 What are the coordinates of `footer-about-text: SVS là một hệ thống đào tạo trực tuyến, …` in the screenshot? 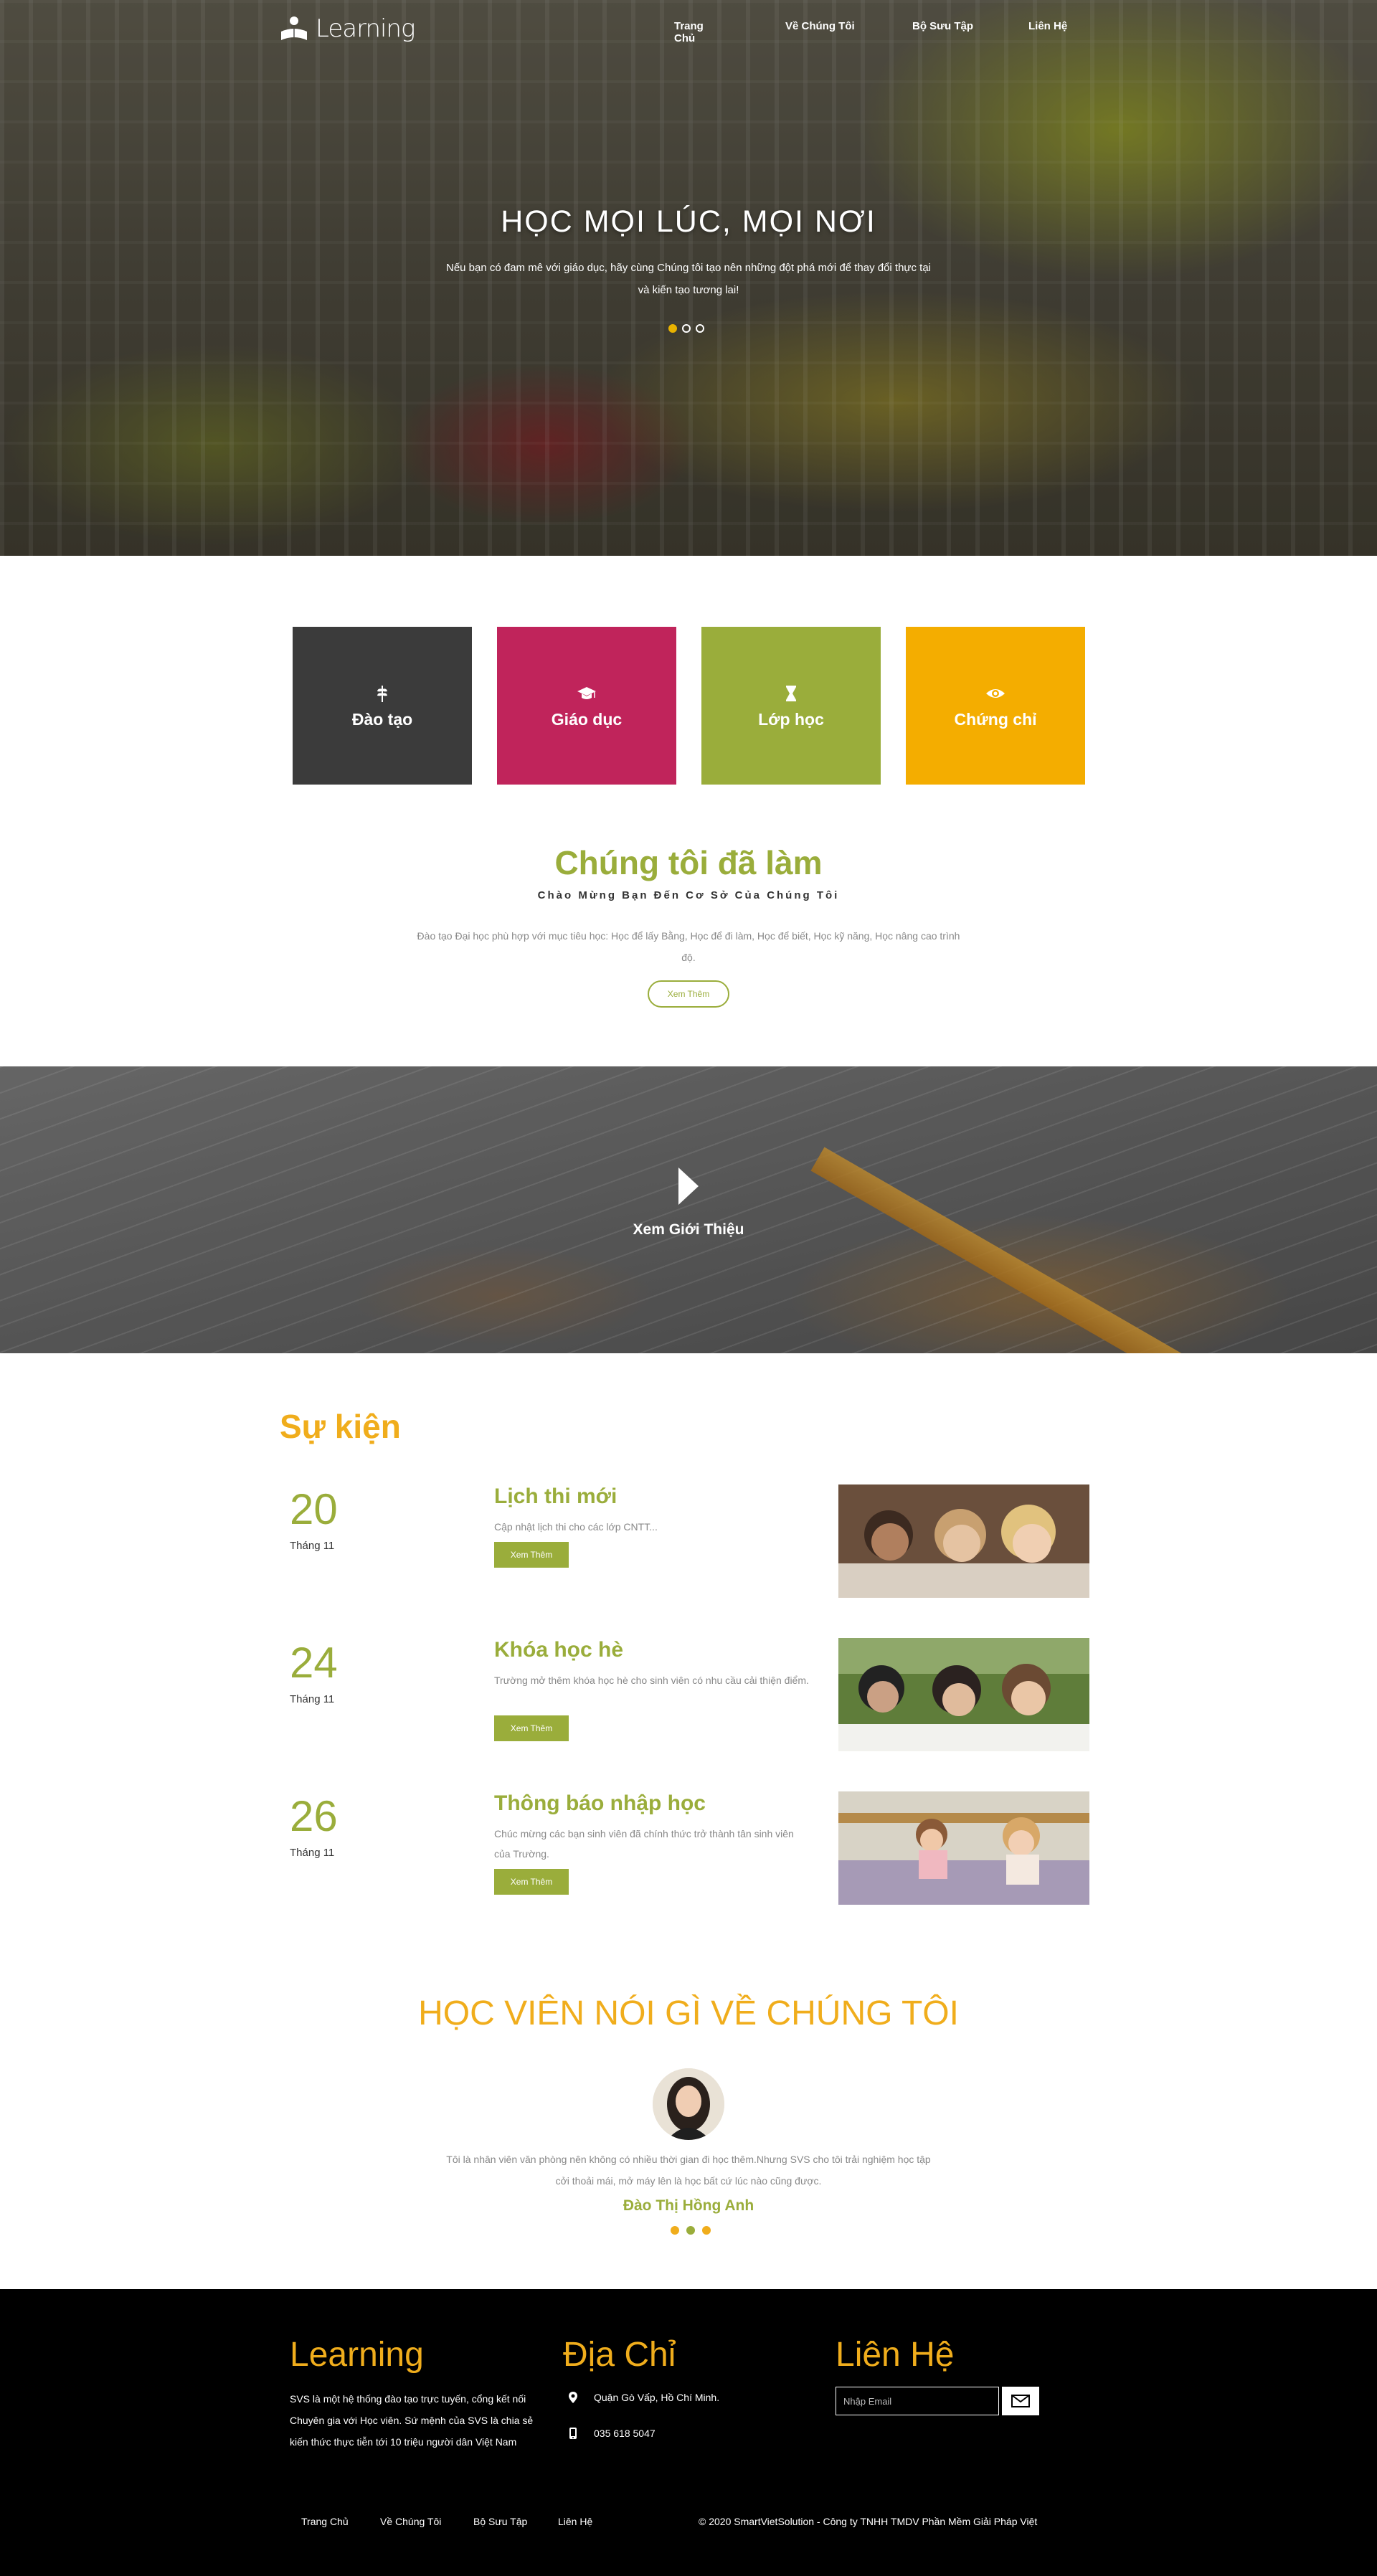 It's located at (412, 2420).